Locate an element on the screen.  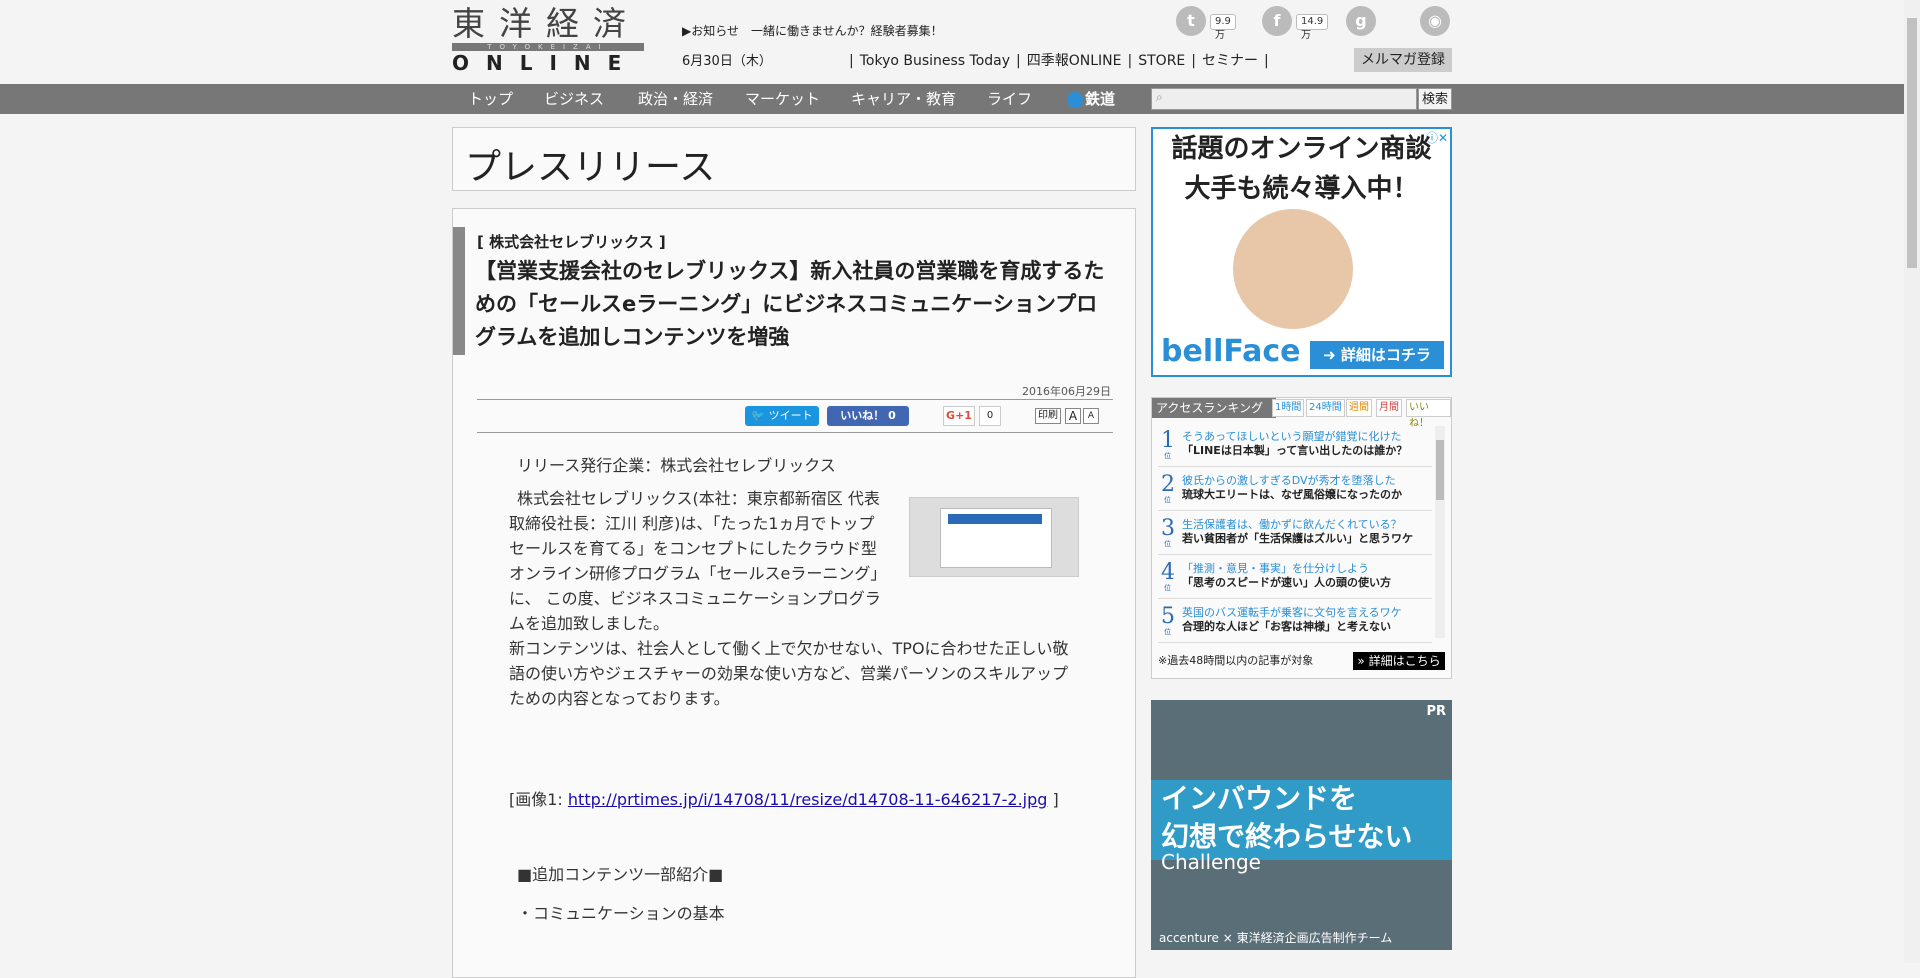
ranking-item: 4 「推測・意見・事実」を仕分けしよう 「思考のスピードが速い」人の頭の使い方 is located at coordinates (1295, 577).